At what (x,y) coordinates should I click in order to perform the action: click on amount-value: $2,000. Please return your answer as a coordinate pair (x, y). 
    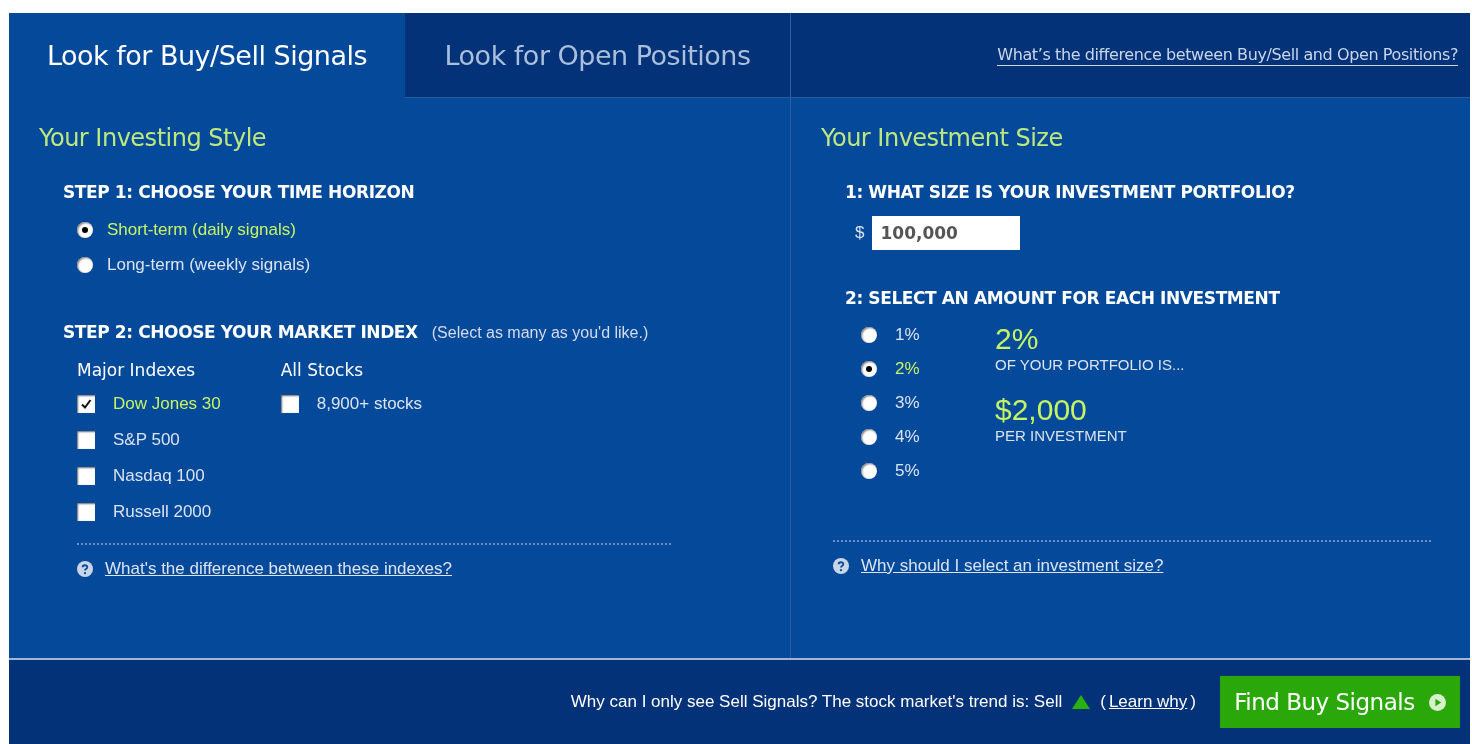
    Looking at the image, I should click on (1041, 410).